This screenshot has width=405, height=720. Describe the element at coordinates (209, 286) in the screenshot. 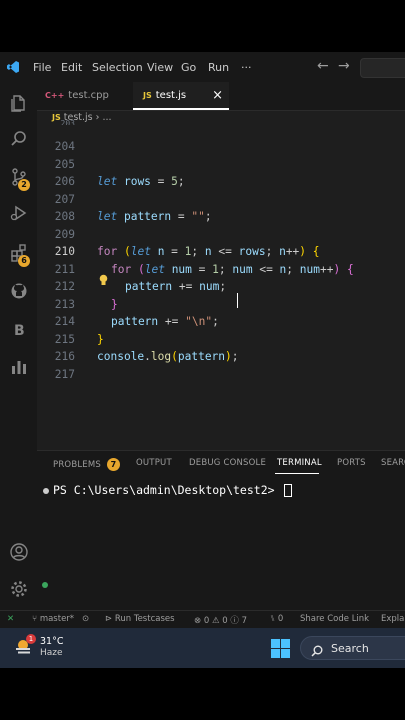

I see `code-token: num` at that location.